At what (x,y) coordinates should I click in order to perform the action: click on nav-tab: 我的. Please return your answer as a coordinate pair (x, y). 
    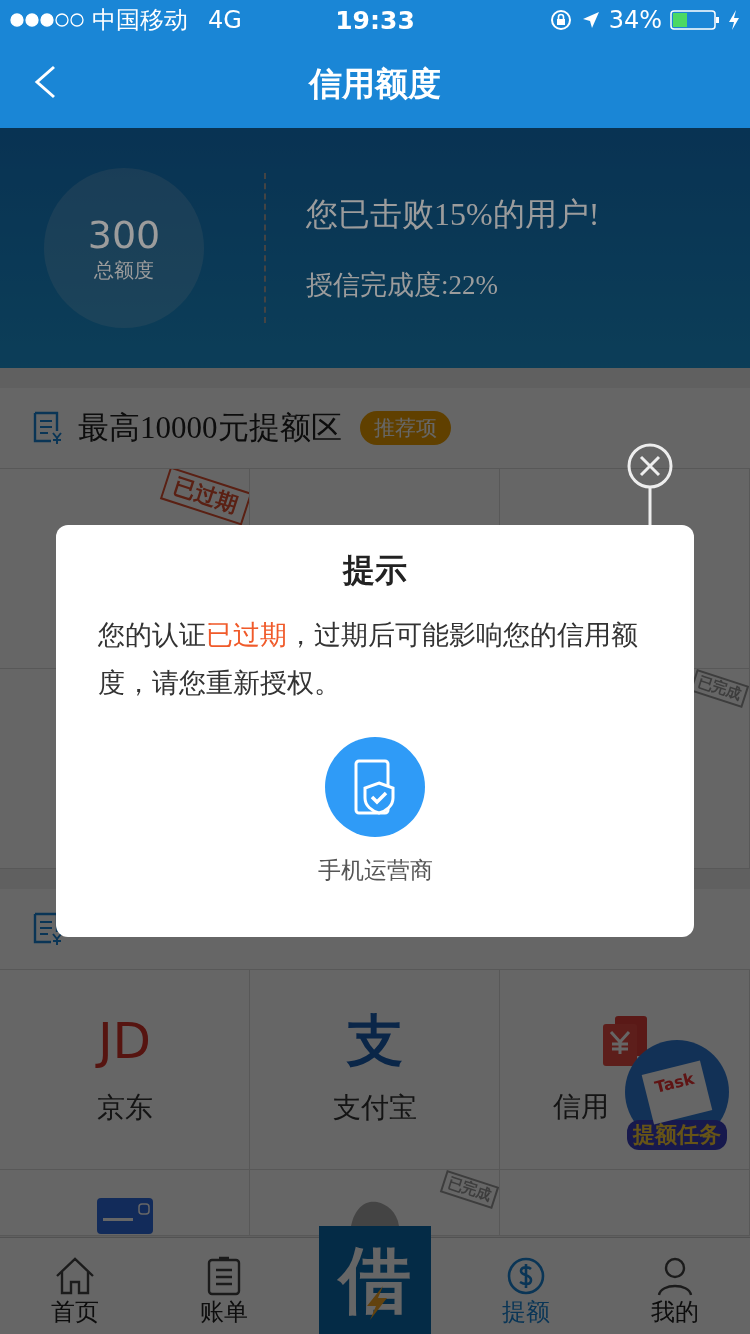
    Looking at the image, I should click on (675, 1286).